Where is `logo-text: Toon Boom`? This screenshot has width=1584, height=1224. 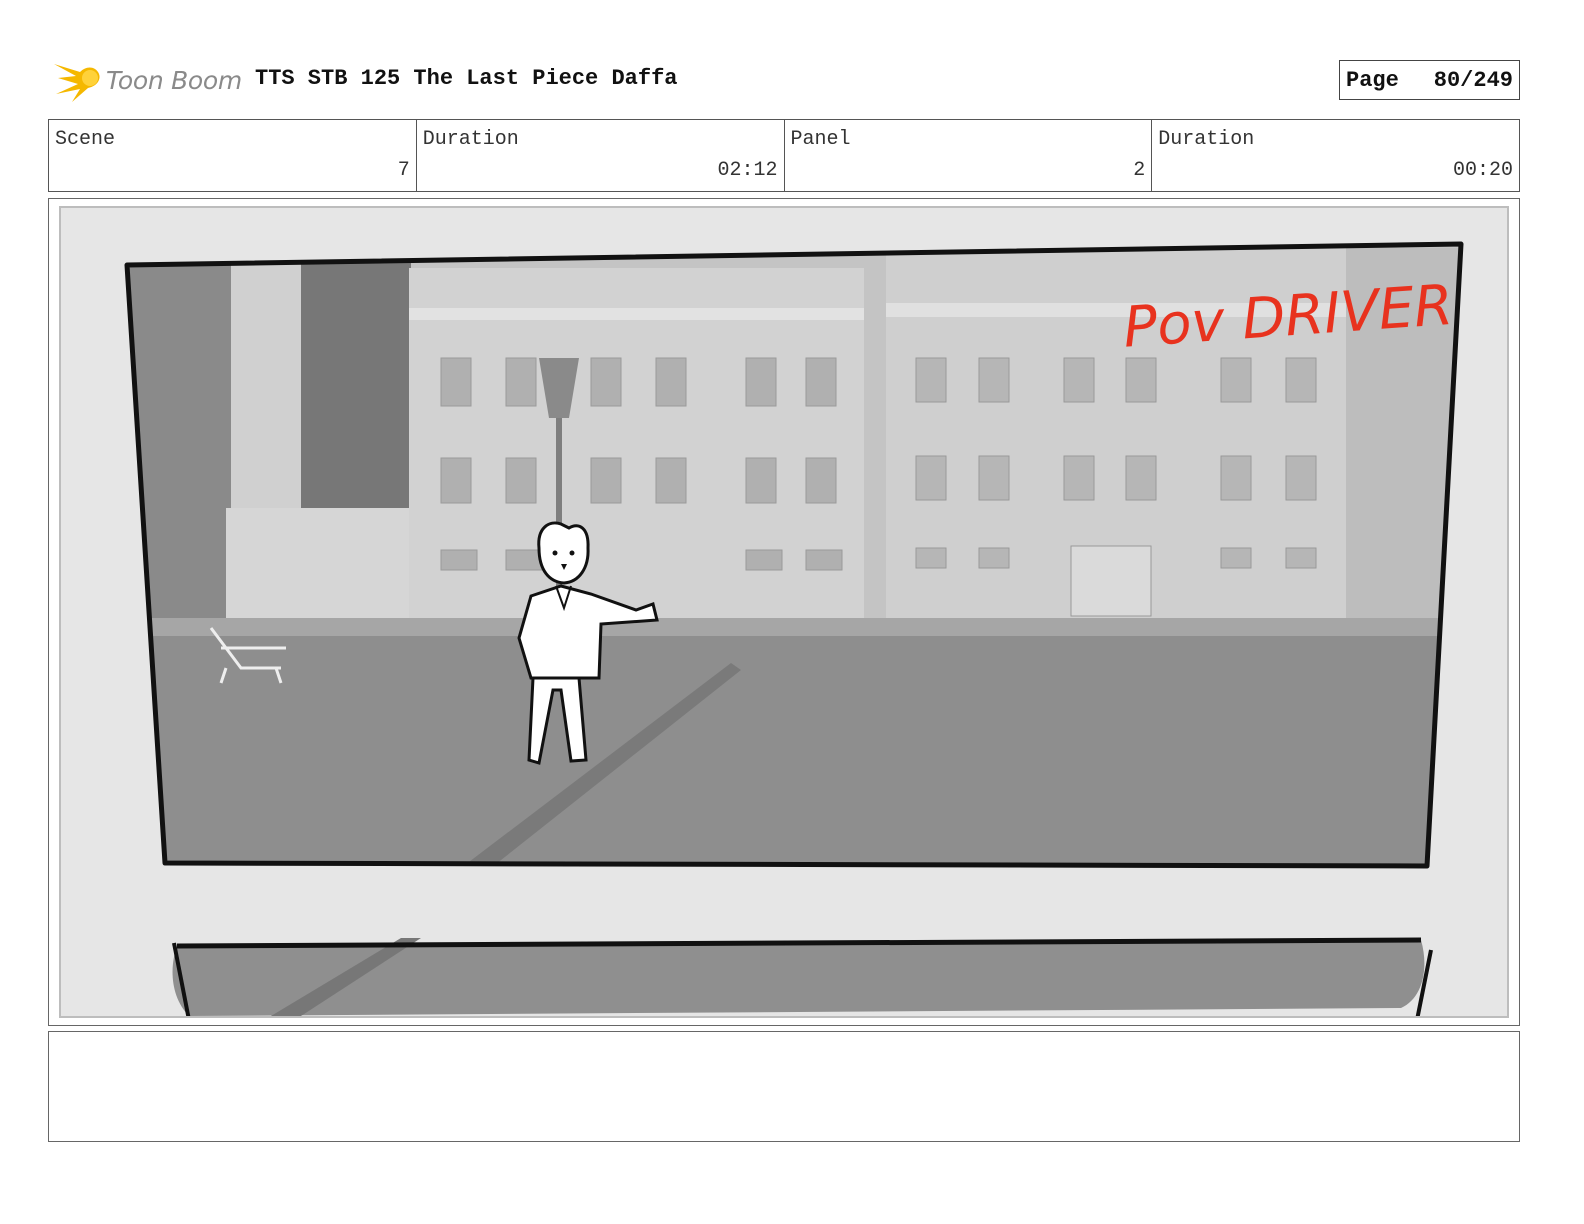 logo-text: Toon Boom is located at coordinates (174, 80).